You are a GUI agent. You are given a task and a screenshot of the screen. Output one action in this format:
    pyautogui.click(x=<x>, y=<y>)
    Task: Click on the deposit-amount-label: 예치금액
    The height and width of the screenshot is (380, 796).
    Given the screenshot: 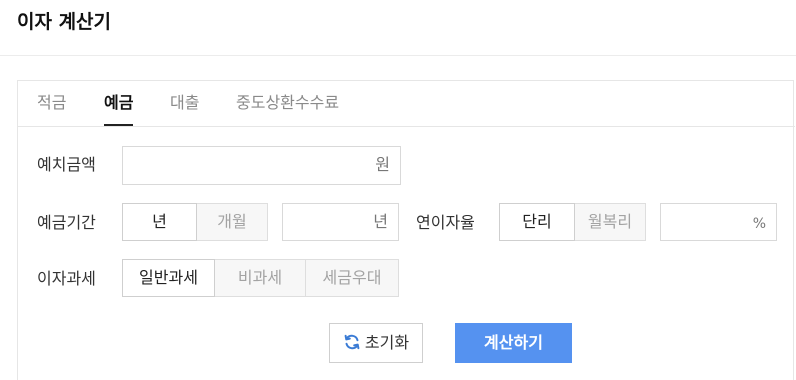 What is the action you would take?
    pyautogui.click(x=66, y=164)
    